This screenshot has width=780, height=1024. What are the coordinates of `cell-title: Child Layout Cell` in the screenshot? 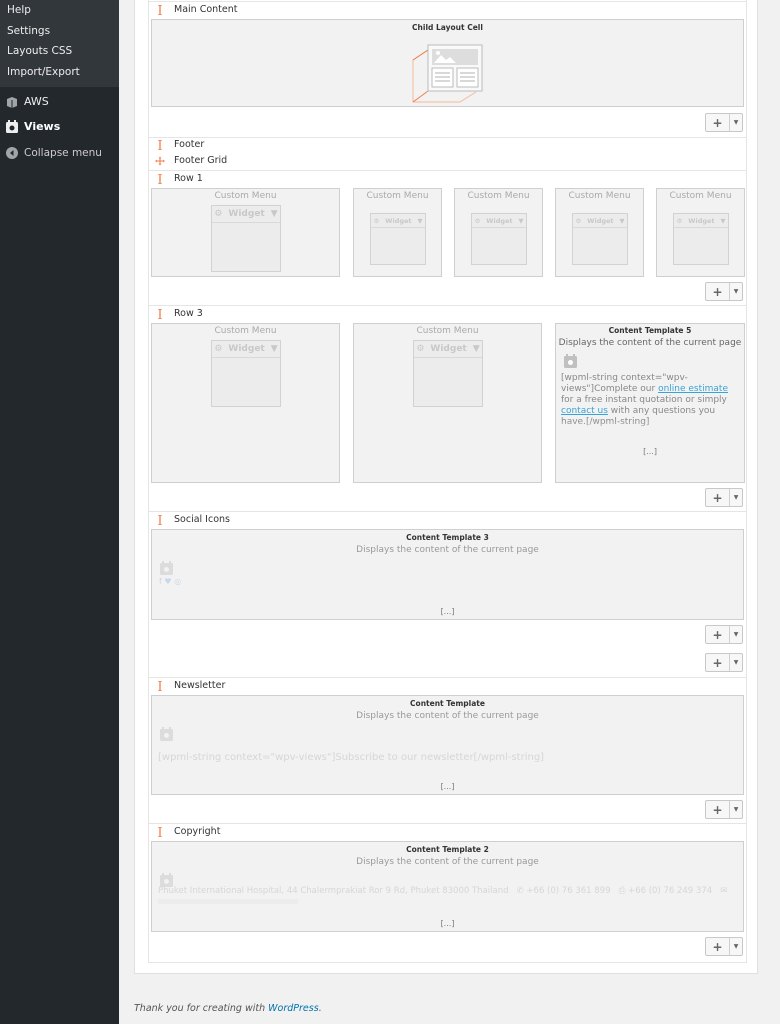 It's located at (447, 27).